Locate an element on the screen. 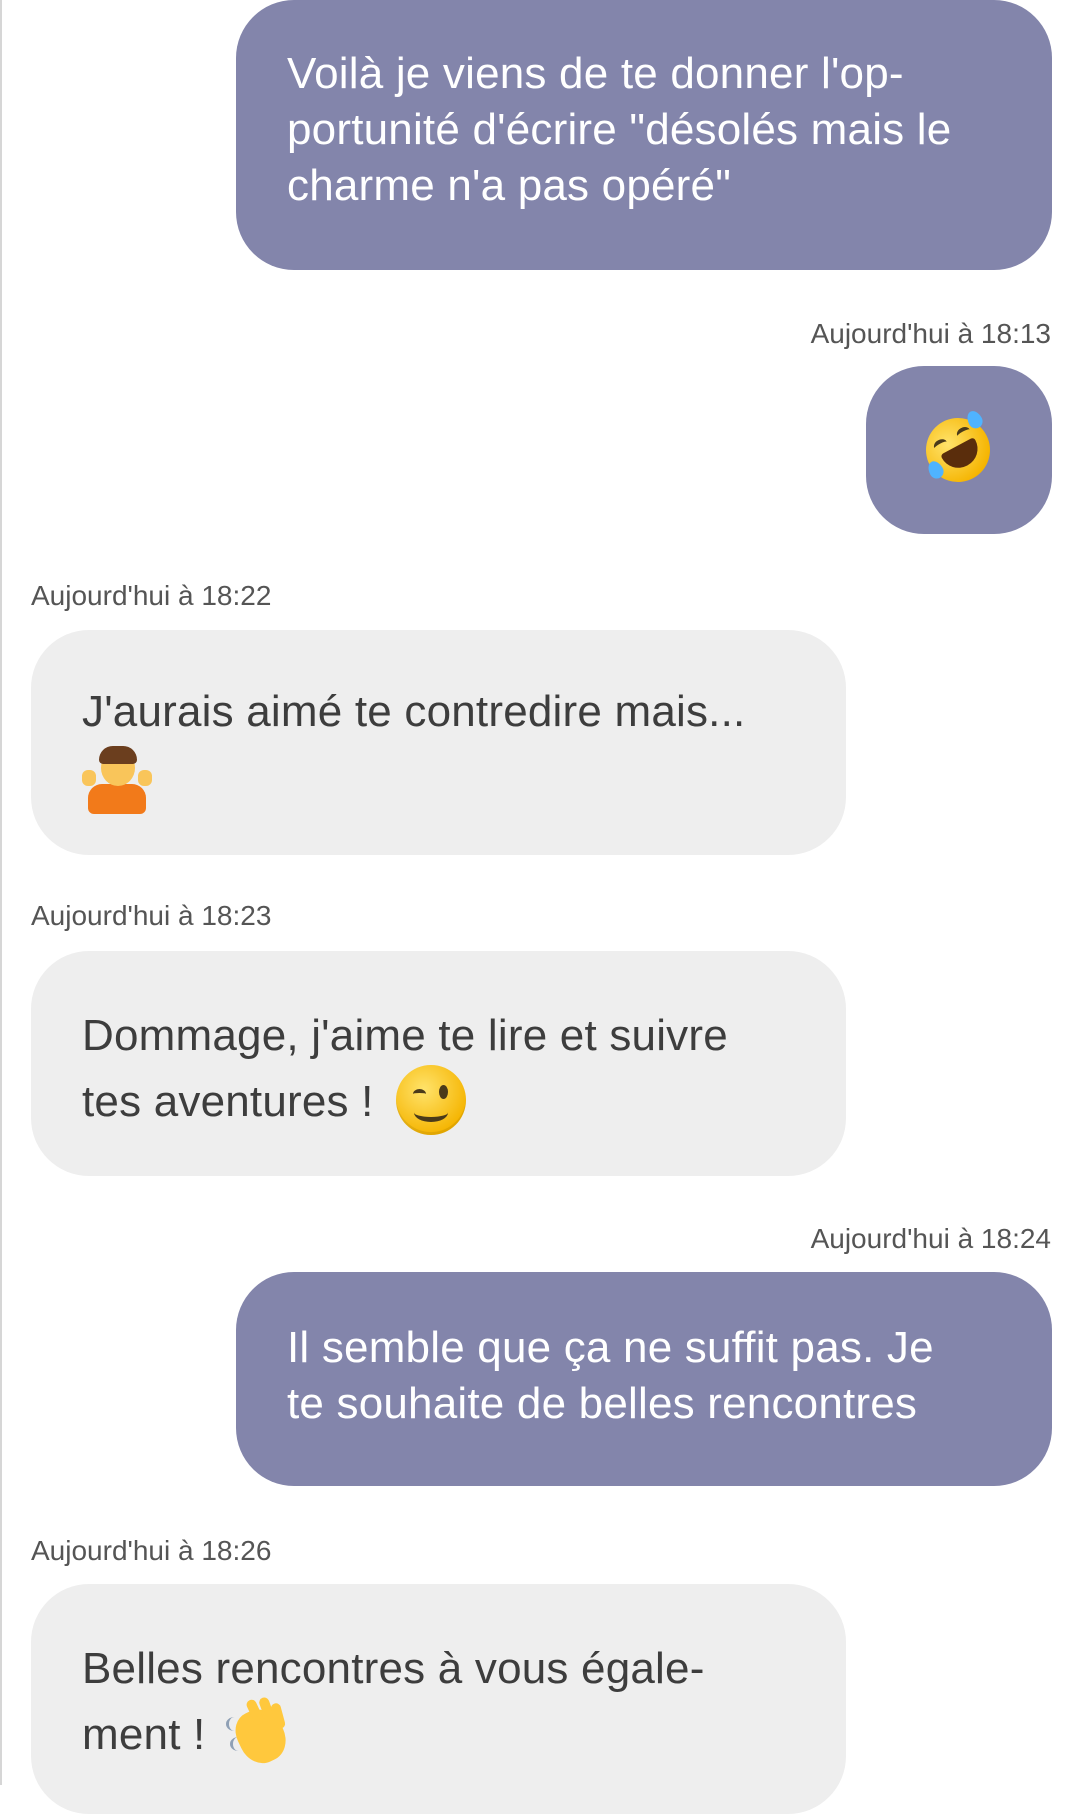 This screenshot has height=1814, width=1080. message-text: Voilà je viens de te donner l'op- is located at coordinates (595, 73).